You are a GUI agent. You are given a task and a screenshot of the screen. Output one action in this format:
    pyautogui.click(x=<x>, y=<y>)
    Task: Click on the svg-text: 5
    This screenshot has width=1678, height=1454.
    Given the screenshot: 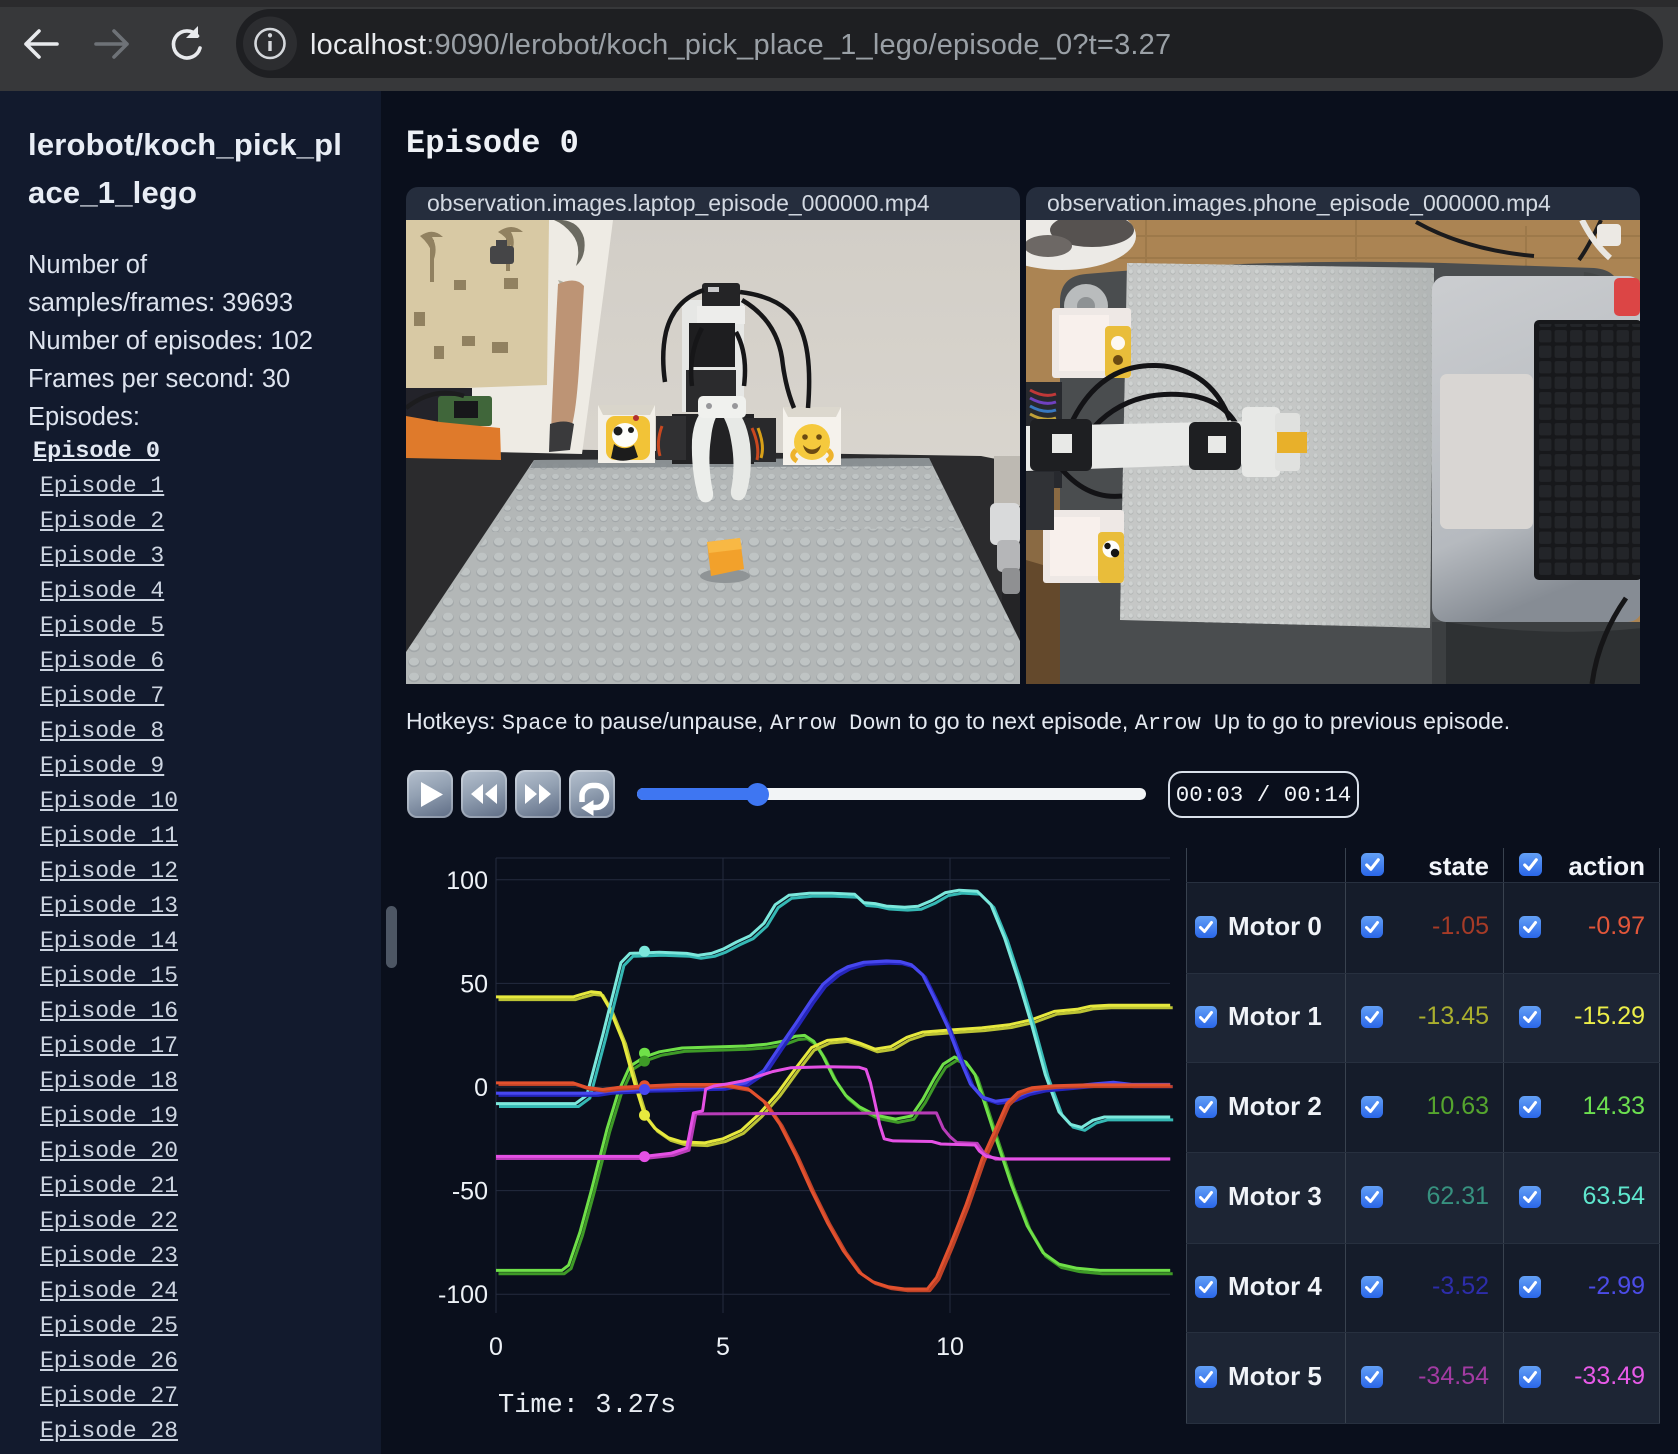 What is the action you would take?
    pyautogui.click(x=723, y=1347)
    